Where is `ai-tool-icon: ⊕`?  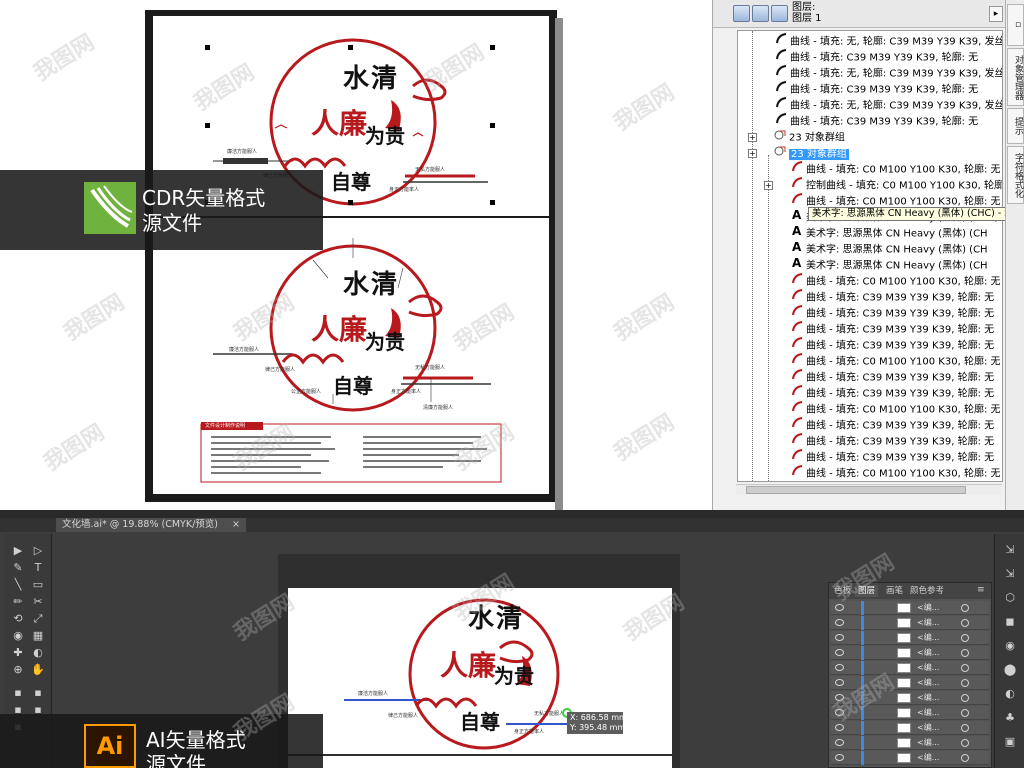 ai-tool-icon: ⊕ is located at coordinates (18, 669).